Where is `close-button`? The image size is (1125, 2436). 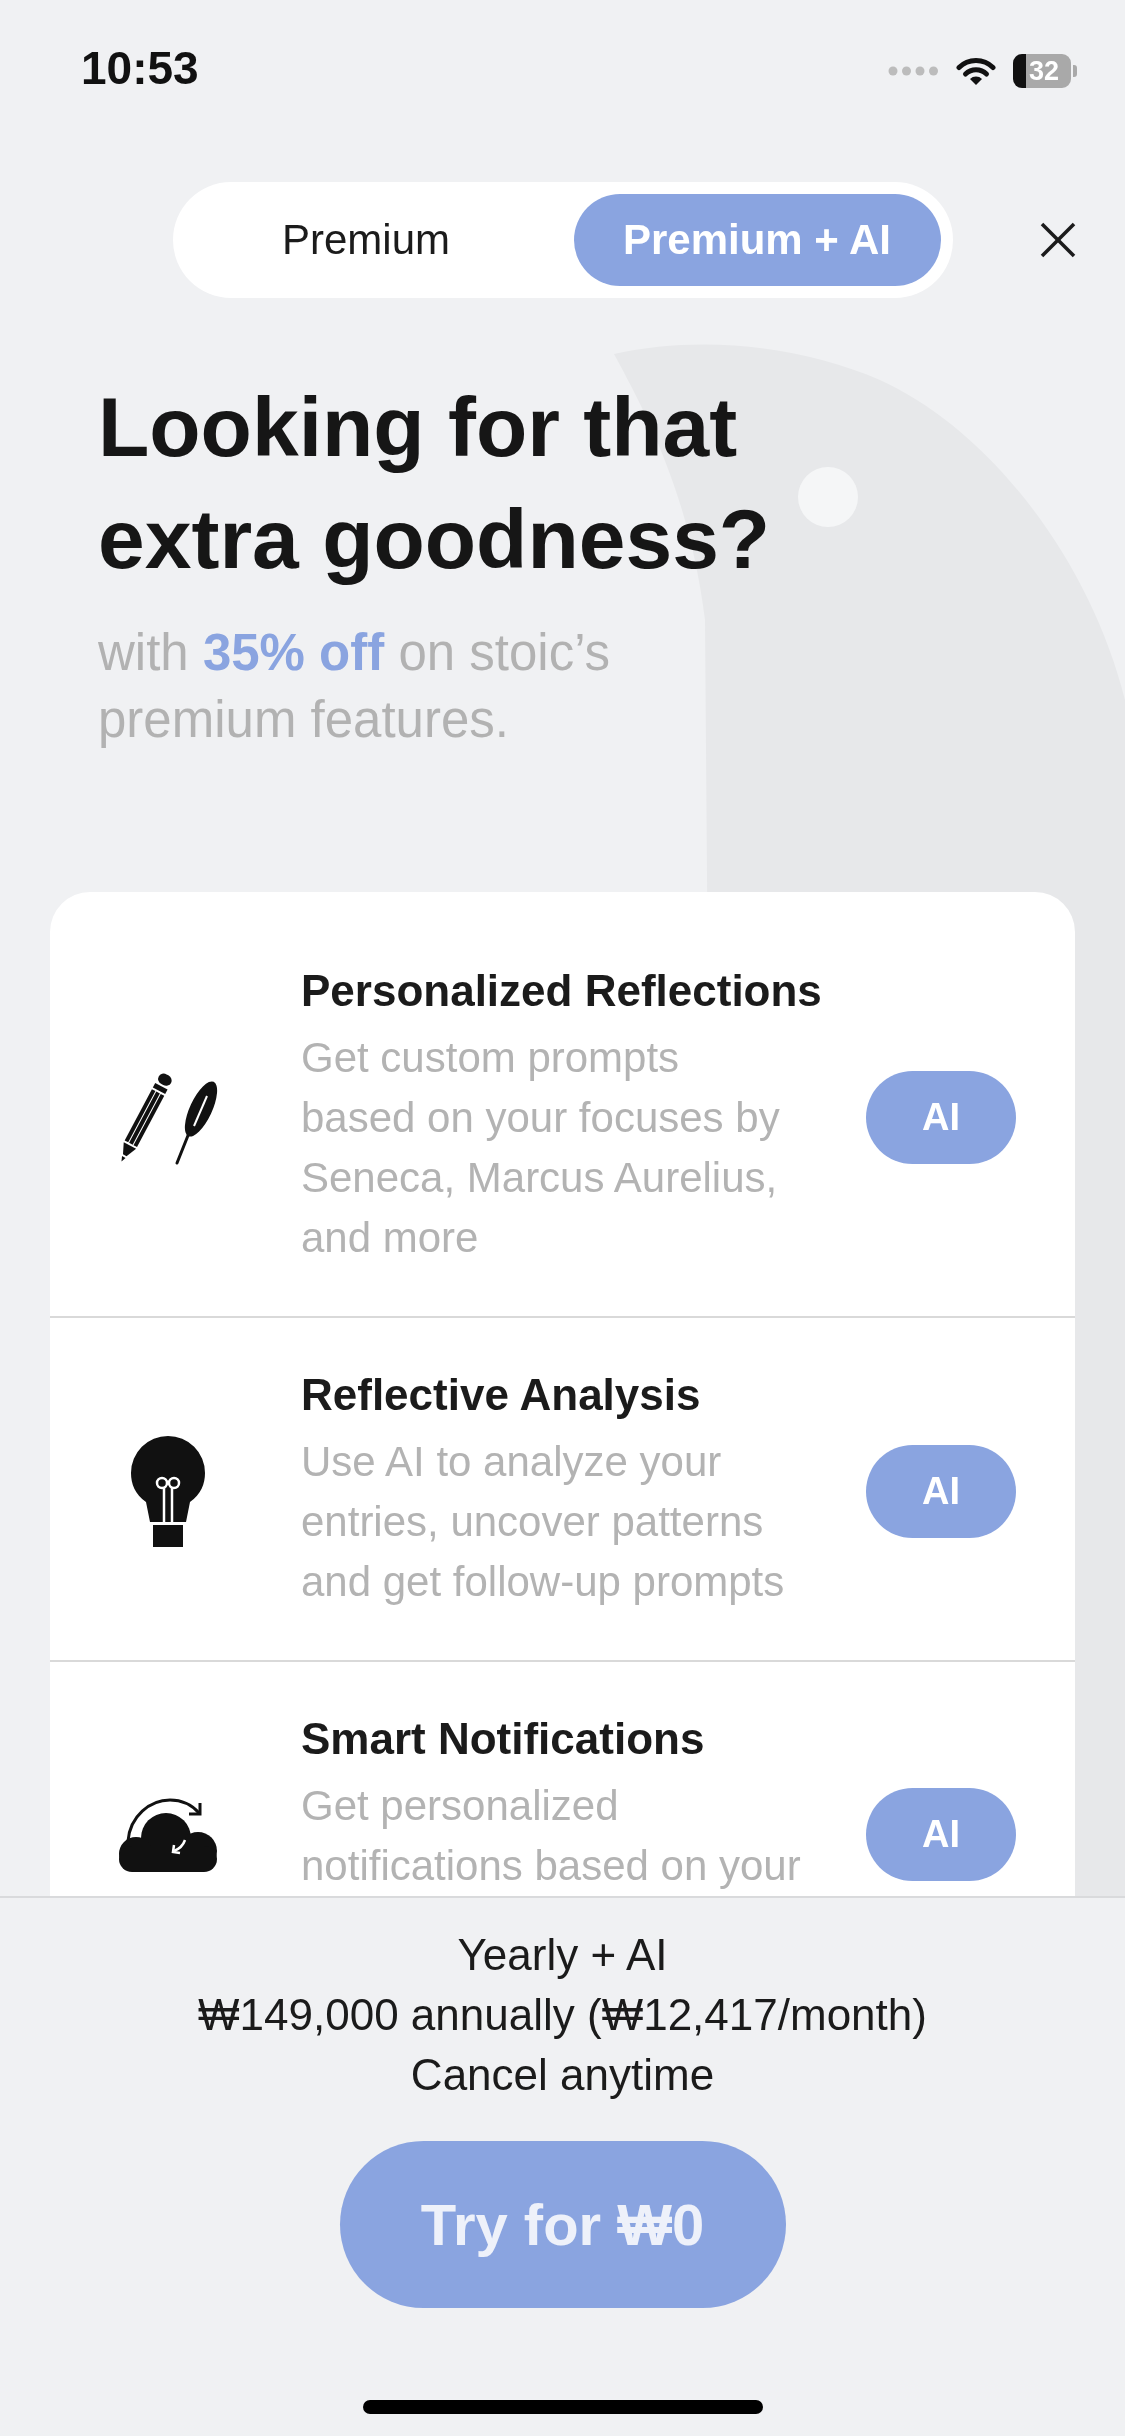
close-button is located at coordinates (1058, 240).